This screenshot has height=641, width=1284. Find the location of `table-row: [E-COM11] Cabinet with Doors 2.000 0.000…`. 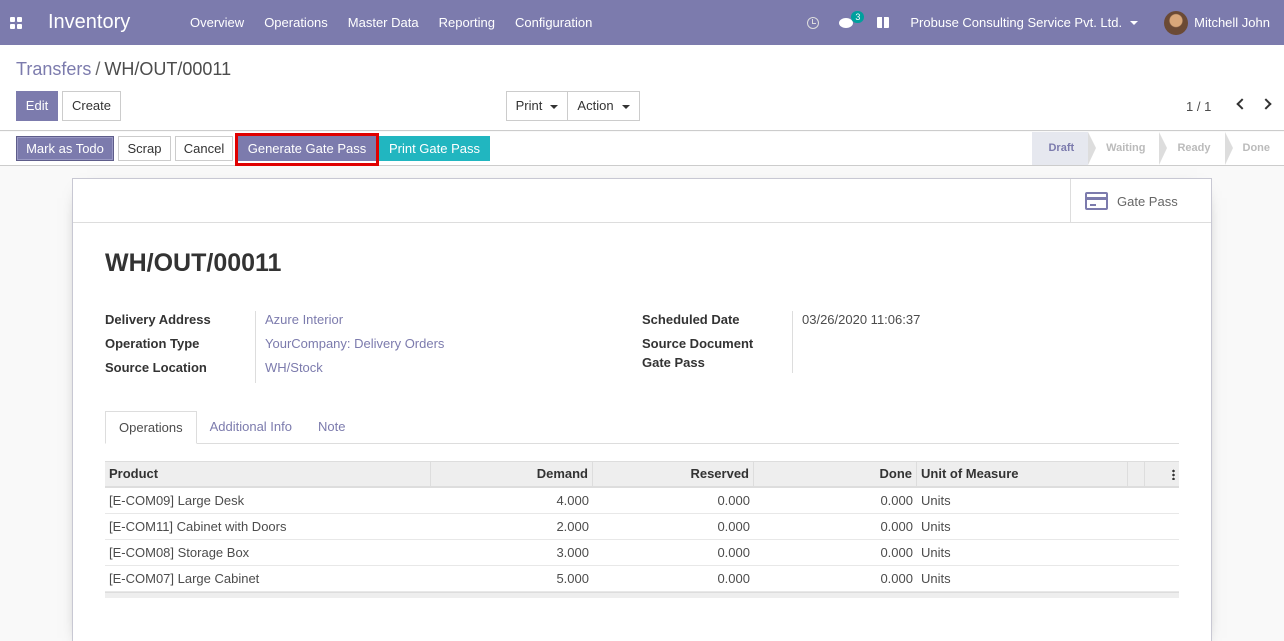

table-row: [E-COM11] Cabinet with Doors 2.000 0.000… is located at coordinates (642, 527).